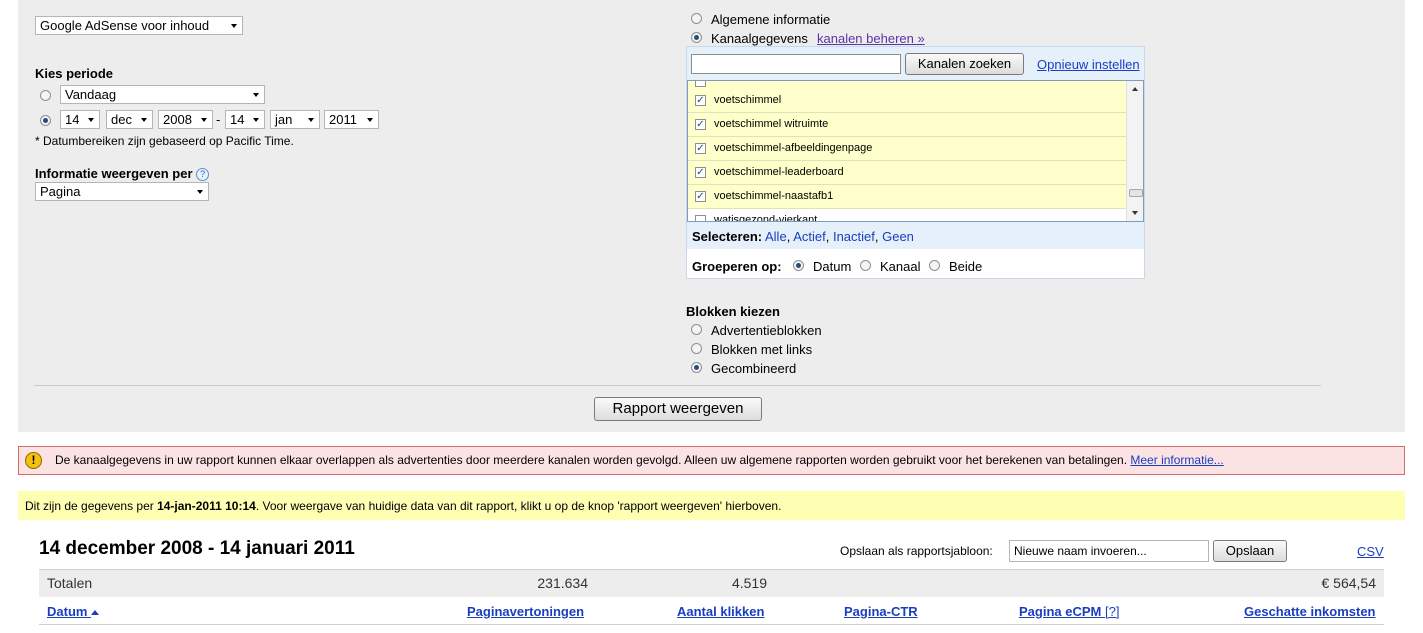  What do you see at coordinates (907, 149) in the screenshot?
I see `list-item: ✓ voetschimmel-afbeeldingenpage` at bounding box center [907, 149].